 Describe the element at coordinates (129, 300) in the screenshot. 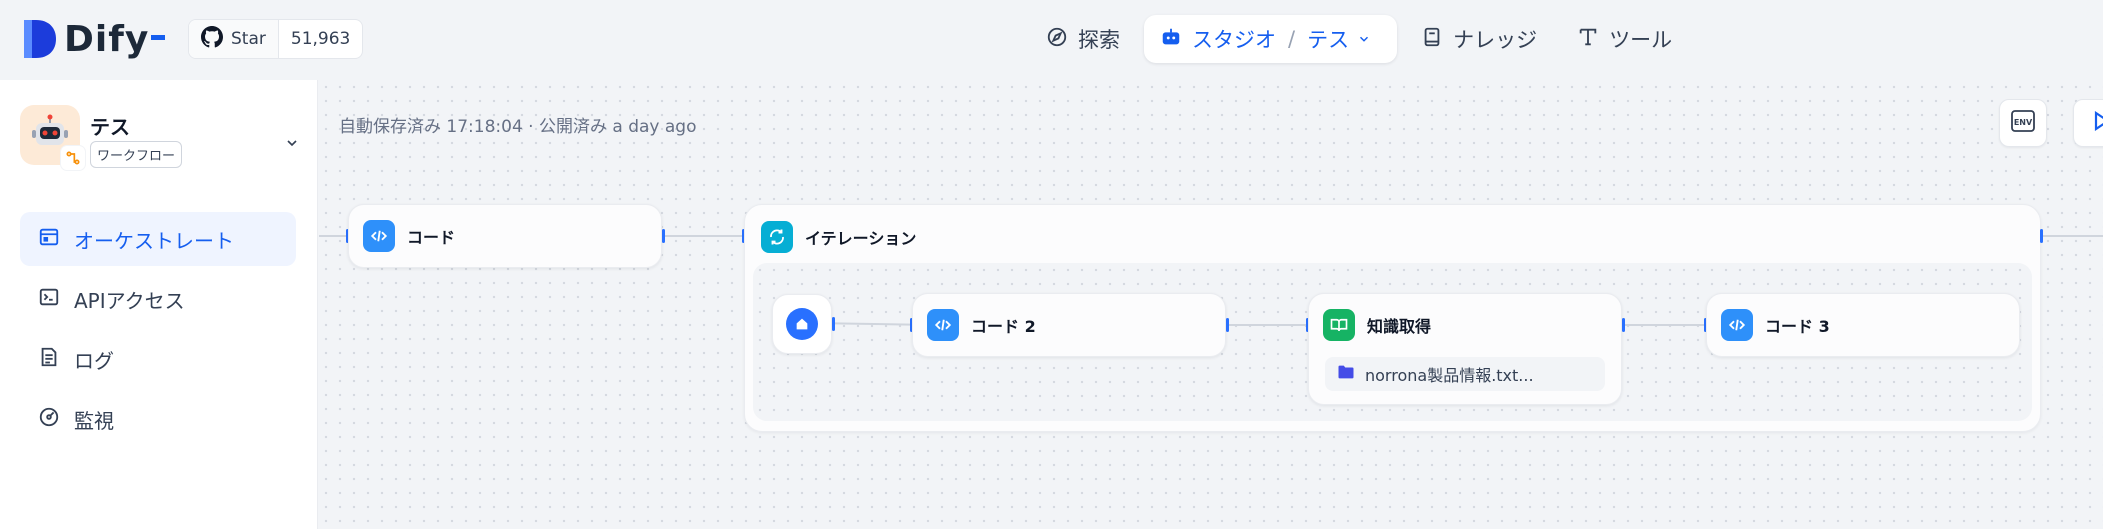

I see `sidebar-item-label: APIアクセス` at that location.